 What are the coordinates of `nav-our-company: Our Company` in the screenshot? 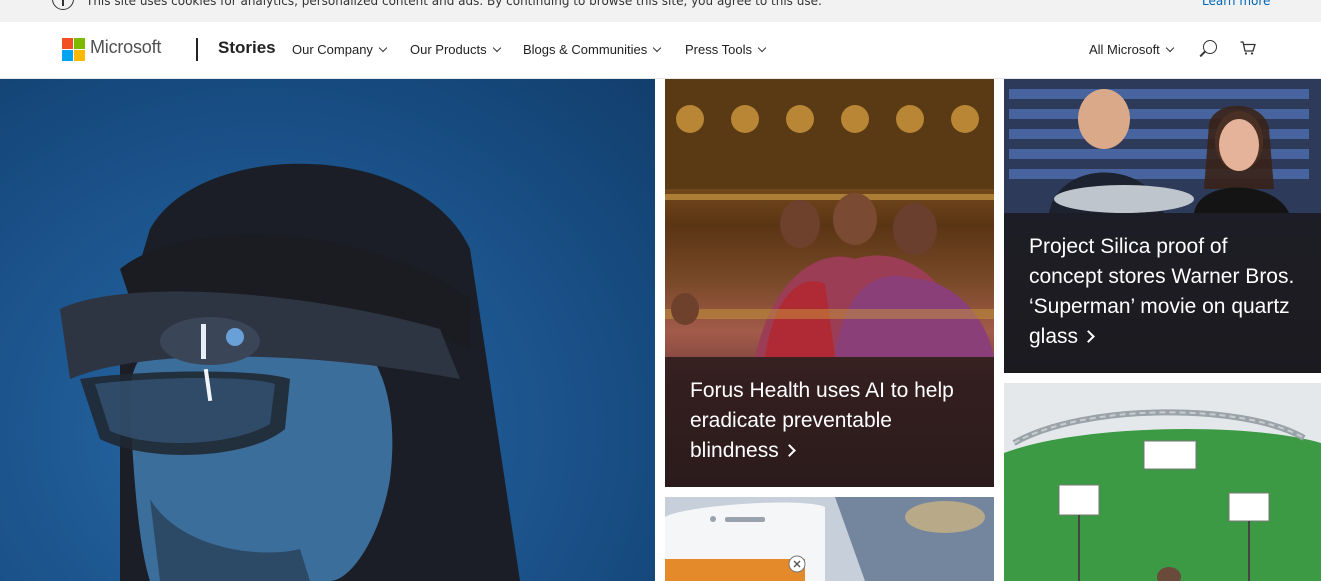 It's located at (340, 49).